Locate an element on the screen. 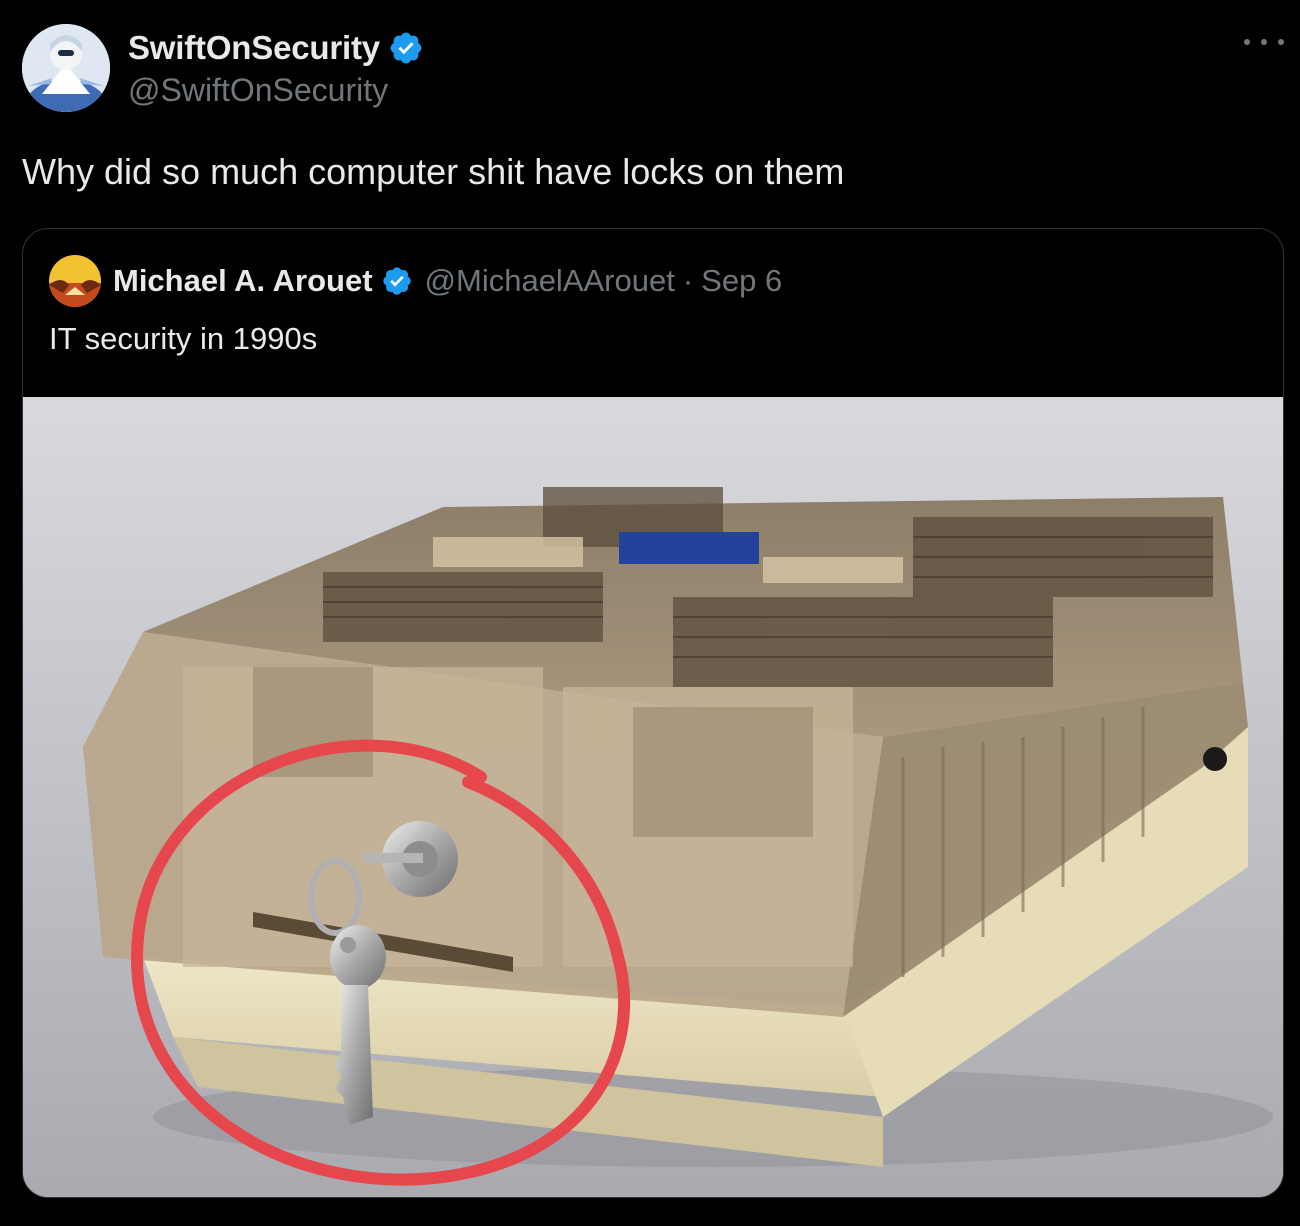 Image resolution: width=1300 pixels, height=1226 pixels. author-display-name: SwiftOnSecurity is located at coordinates (254, 48).